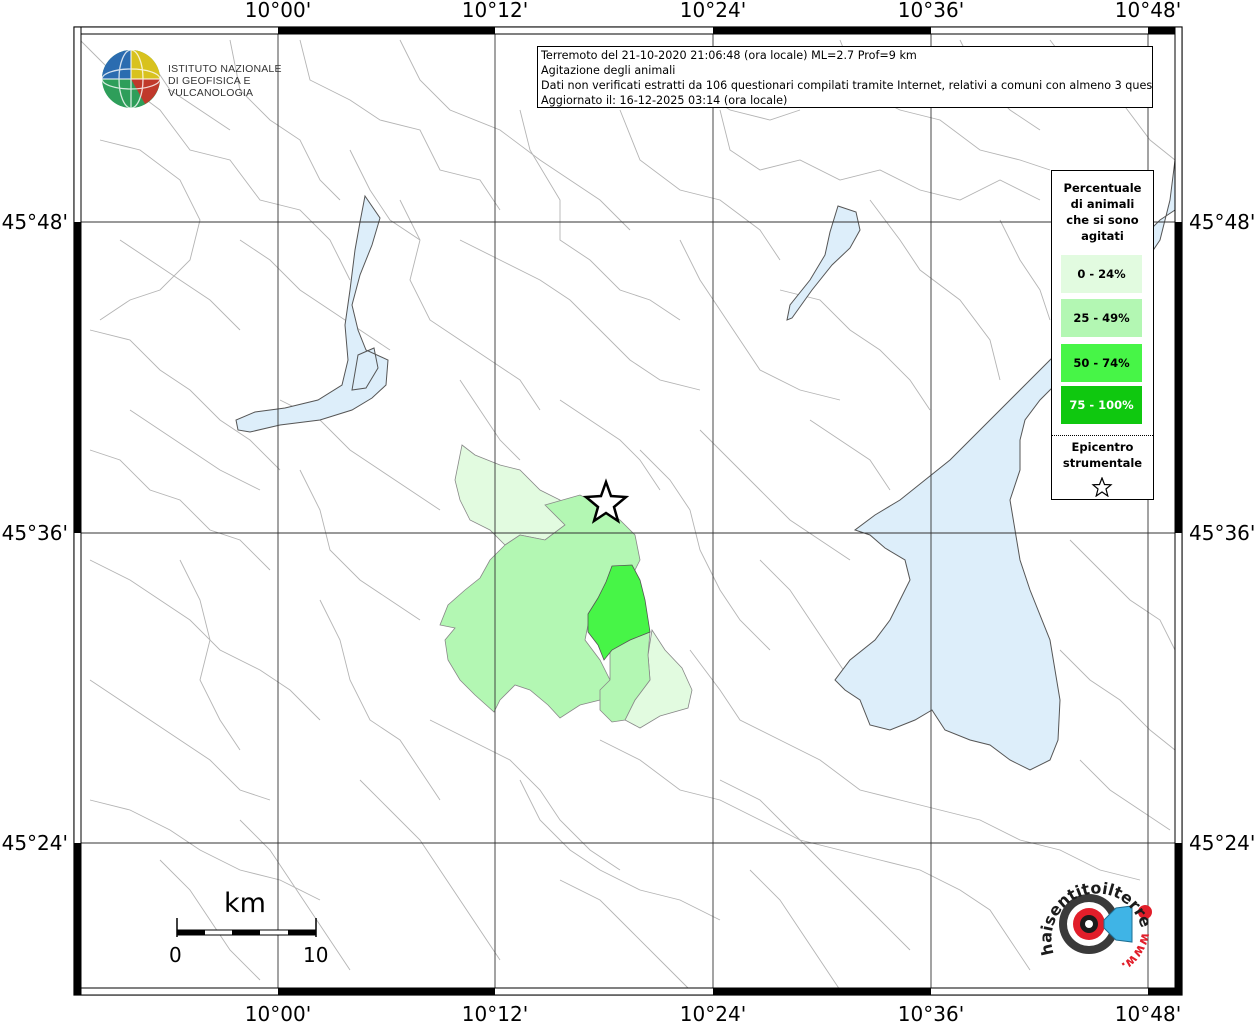 The width and height of the screenshot is (1255, 1024). I want to click on lat-label-right: 45°24', so click(1222, 843).